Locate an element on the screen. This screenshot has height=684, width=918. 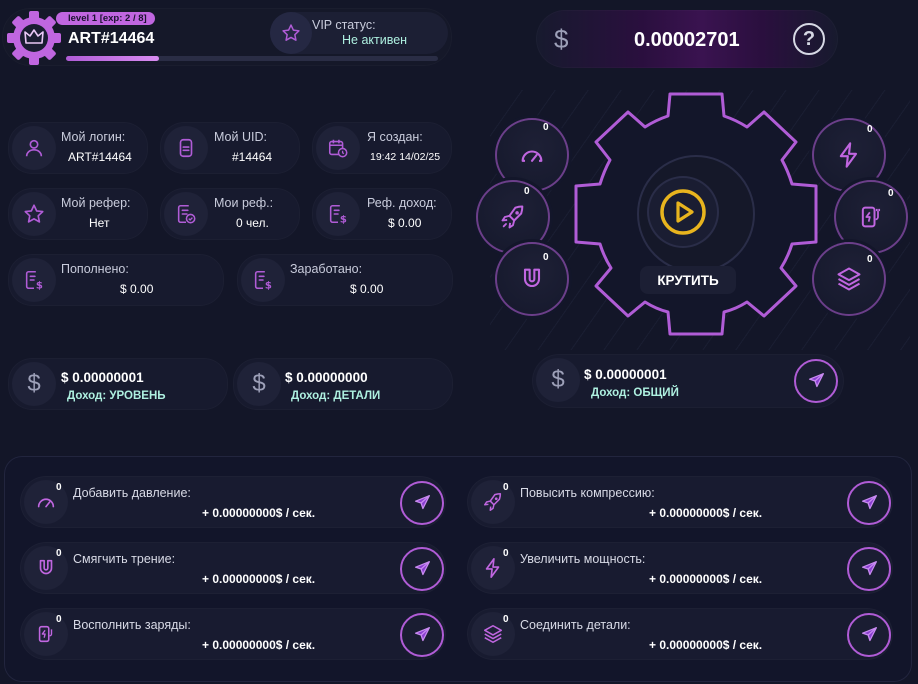
speedometer-icon is located at coordinates (532, 156).